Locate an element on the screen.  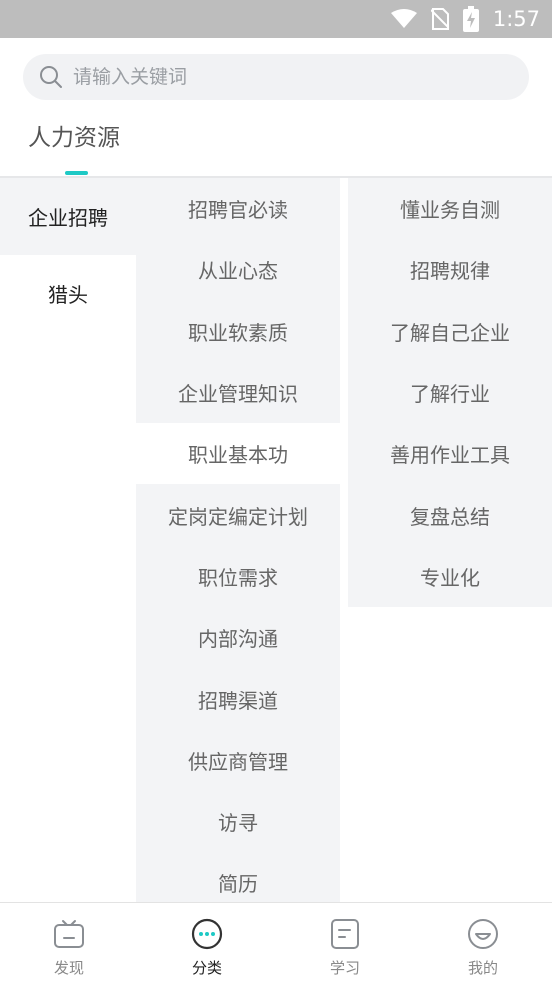
bottom-navigation: 发现 分类 学习 我的 is located at coordinates (276, 941).